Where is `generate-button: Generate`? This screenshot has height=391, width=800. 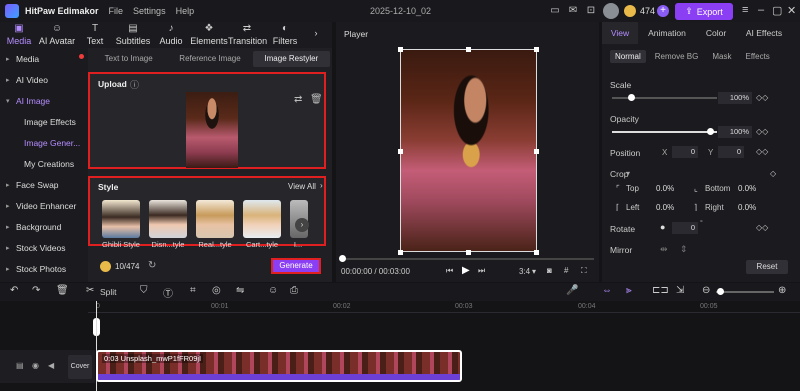
generate-button: Generate is located at coordinates (296, 266).